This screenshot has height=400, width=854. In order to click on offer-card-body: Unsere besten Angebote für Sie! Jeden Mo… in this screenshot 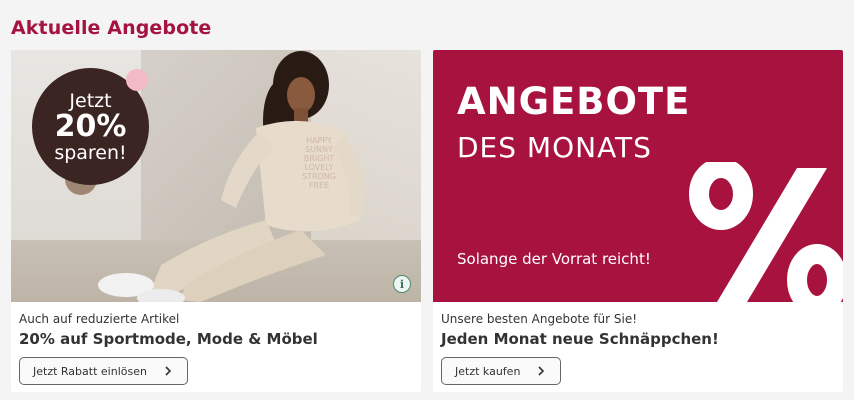, I will do `click(638, 347)`.